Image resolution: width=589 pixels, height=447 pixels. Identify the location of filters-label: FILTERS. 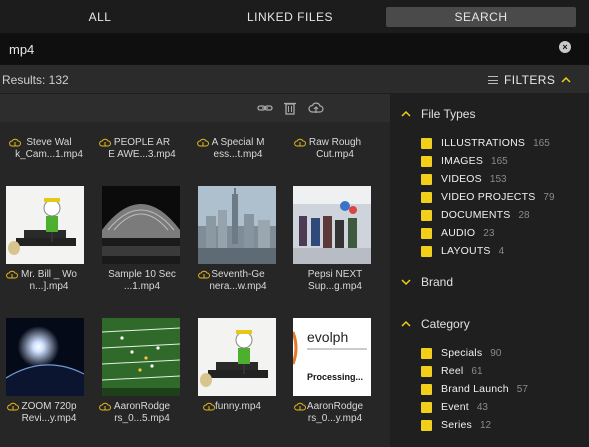
(530, 80).